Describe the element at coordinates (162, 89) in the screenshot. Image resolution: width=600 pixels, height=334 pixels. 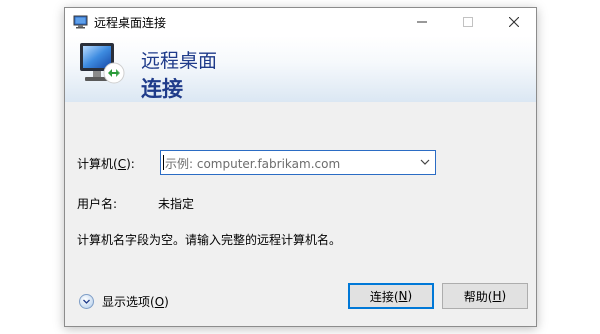
I see `banner-title-line2: 连接` at that location.